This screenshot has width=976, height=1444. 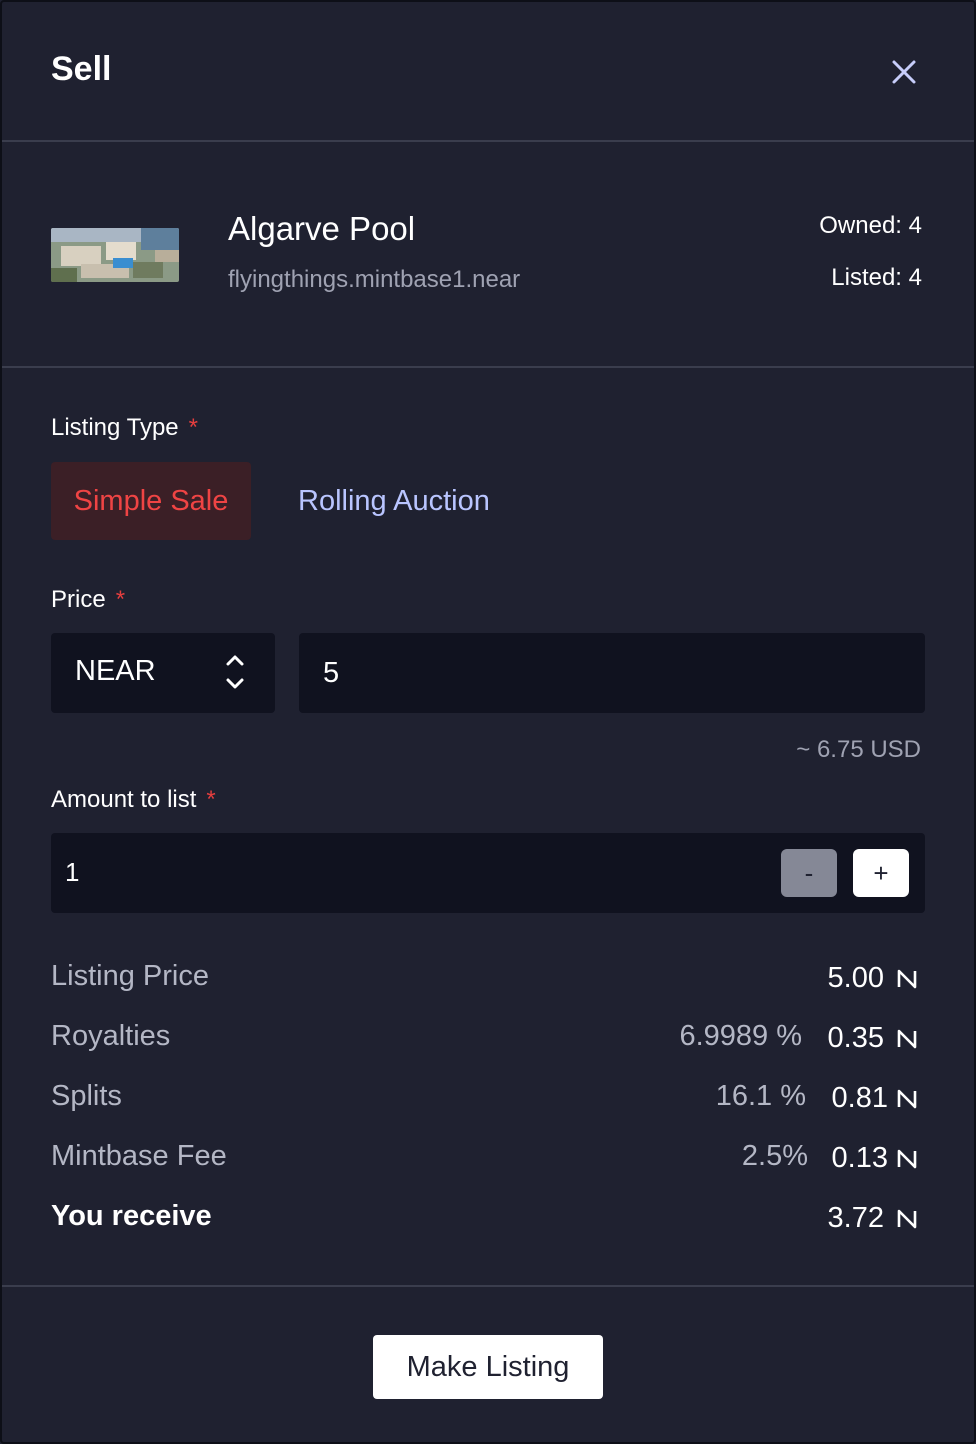 What do you see at coordinates (151, 501) in the screenshot?
I see `tab-simple-sale: Simple Sale` at bounding box center [151, 501].